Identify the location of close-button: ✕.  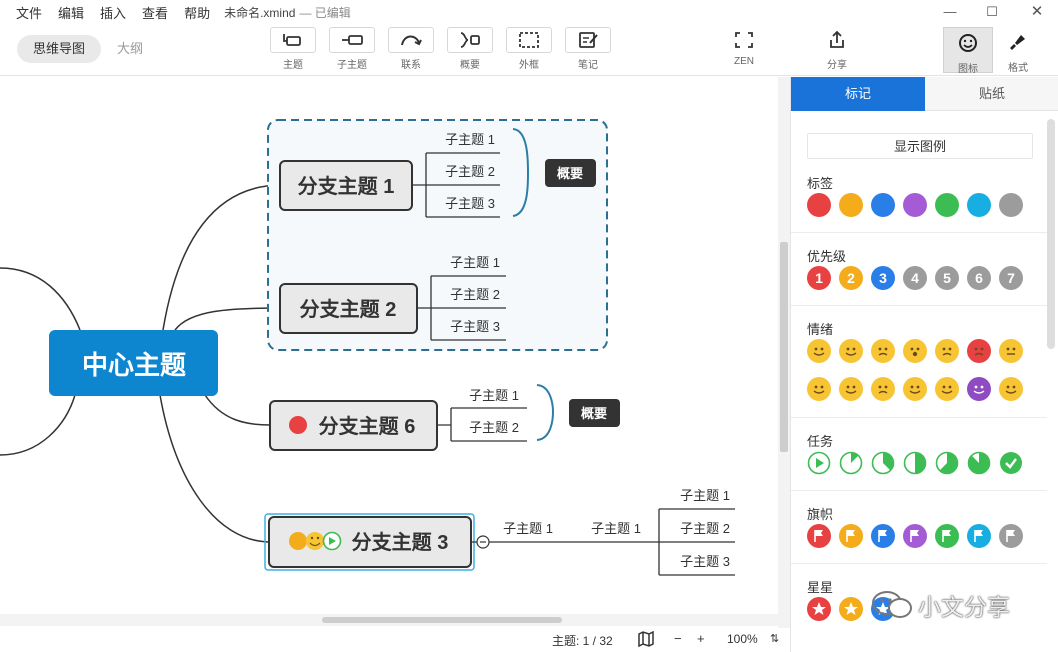
(1037, 12).